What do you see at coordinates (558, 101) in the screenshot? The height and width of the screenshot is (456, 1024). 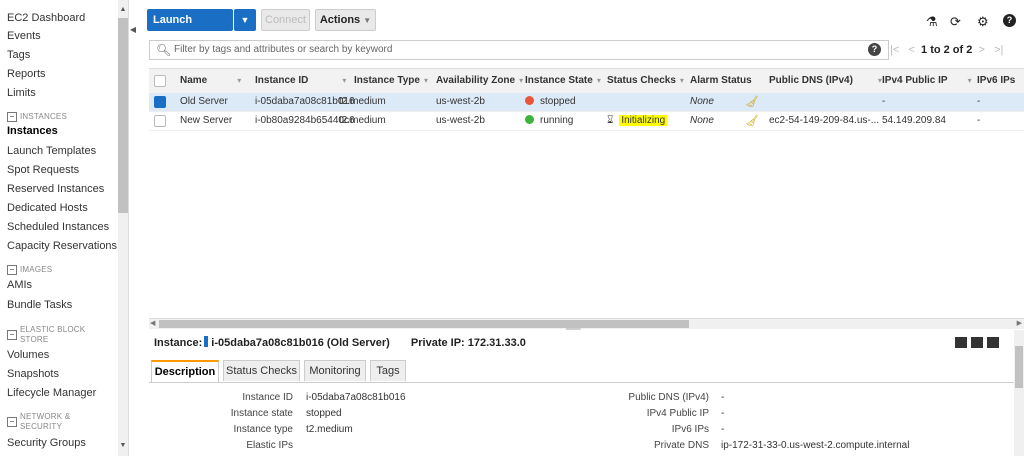 I see `state-text: stopped` at bounding box center [558, 101].